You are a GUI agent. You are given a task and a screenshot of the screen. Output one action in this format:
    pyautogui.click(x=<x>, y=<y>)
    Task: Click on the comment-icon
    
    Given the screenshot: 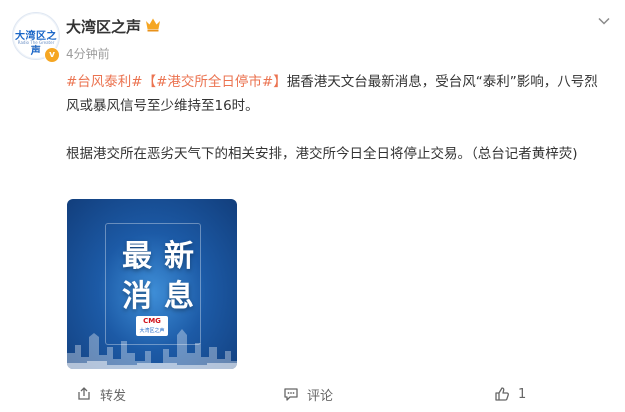 What is the action you would take?
    pyautogui.click(x=291, y=394)
    